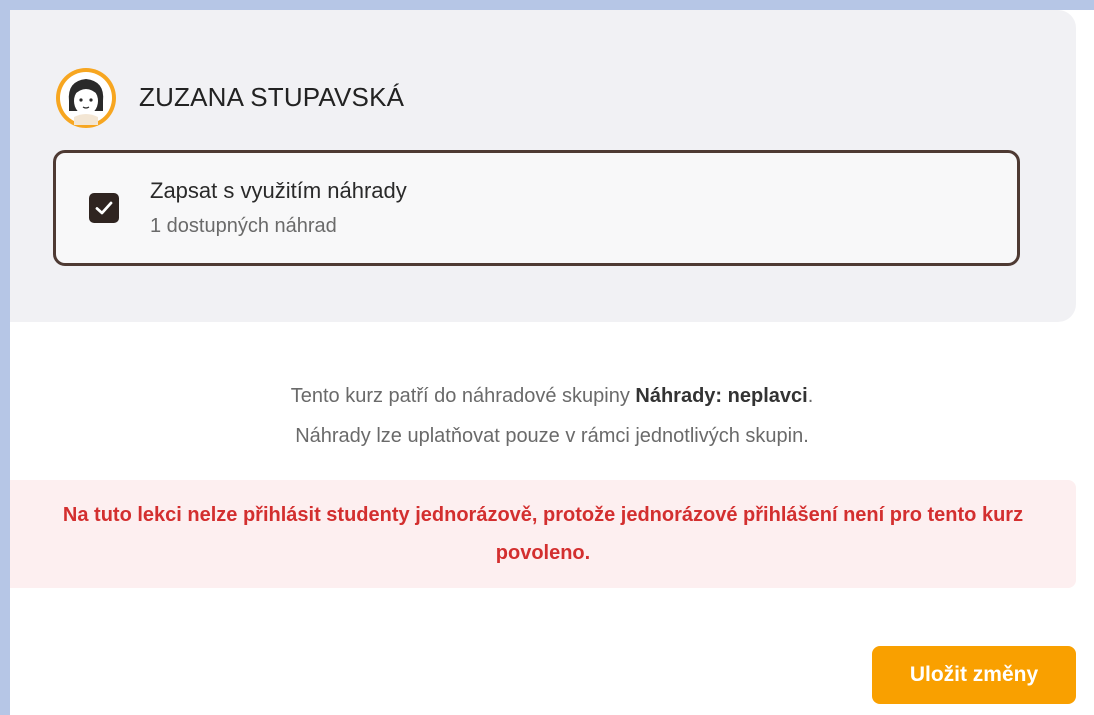  What do you see at coordinates (243, 226) in the screenshot?
I see `option-subtitle: 1 dostupných náhrad` at bounding box center [243, 226].